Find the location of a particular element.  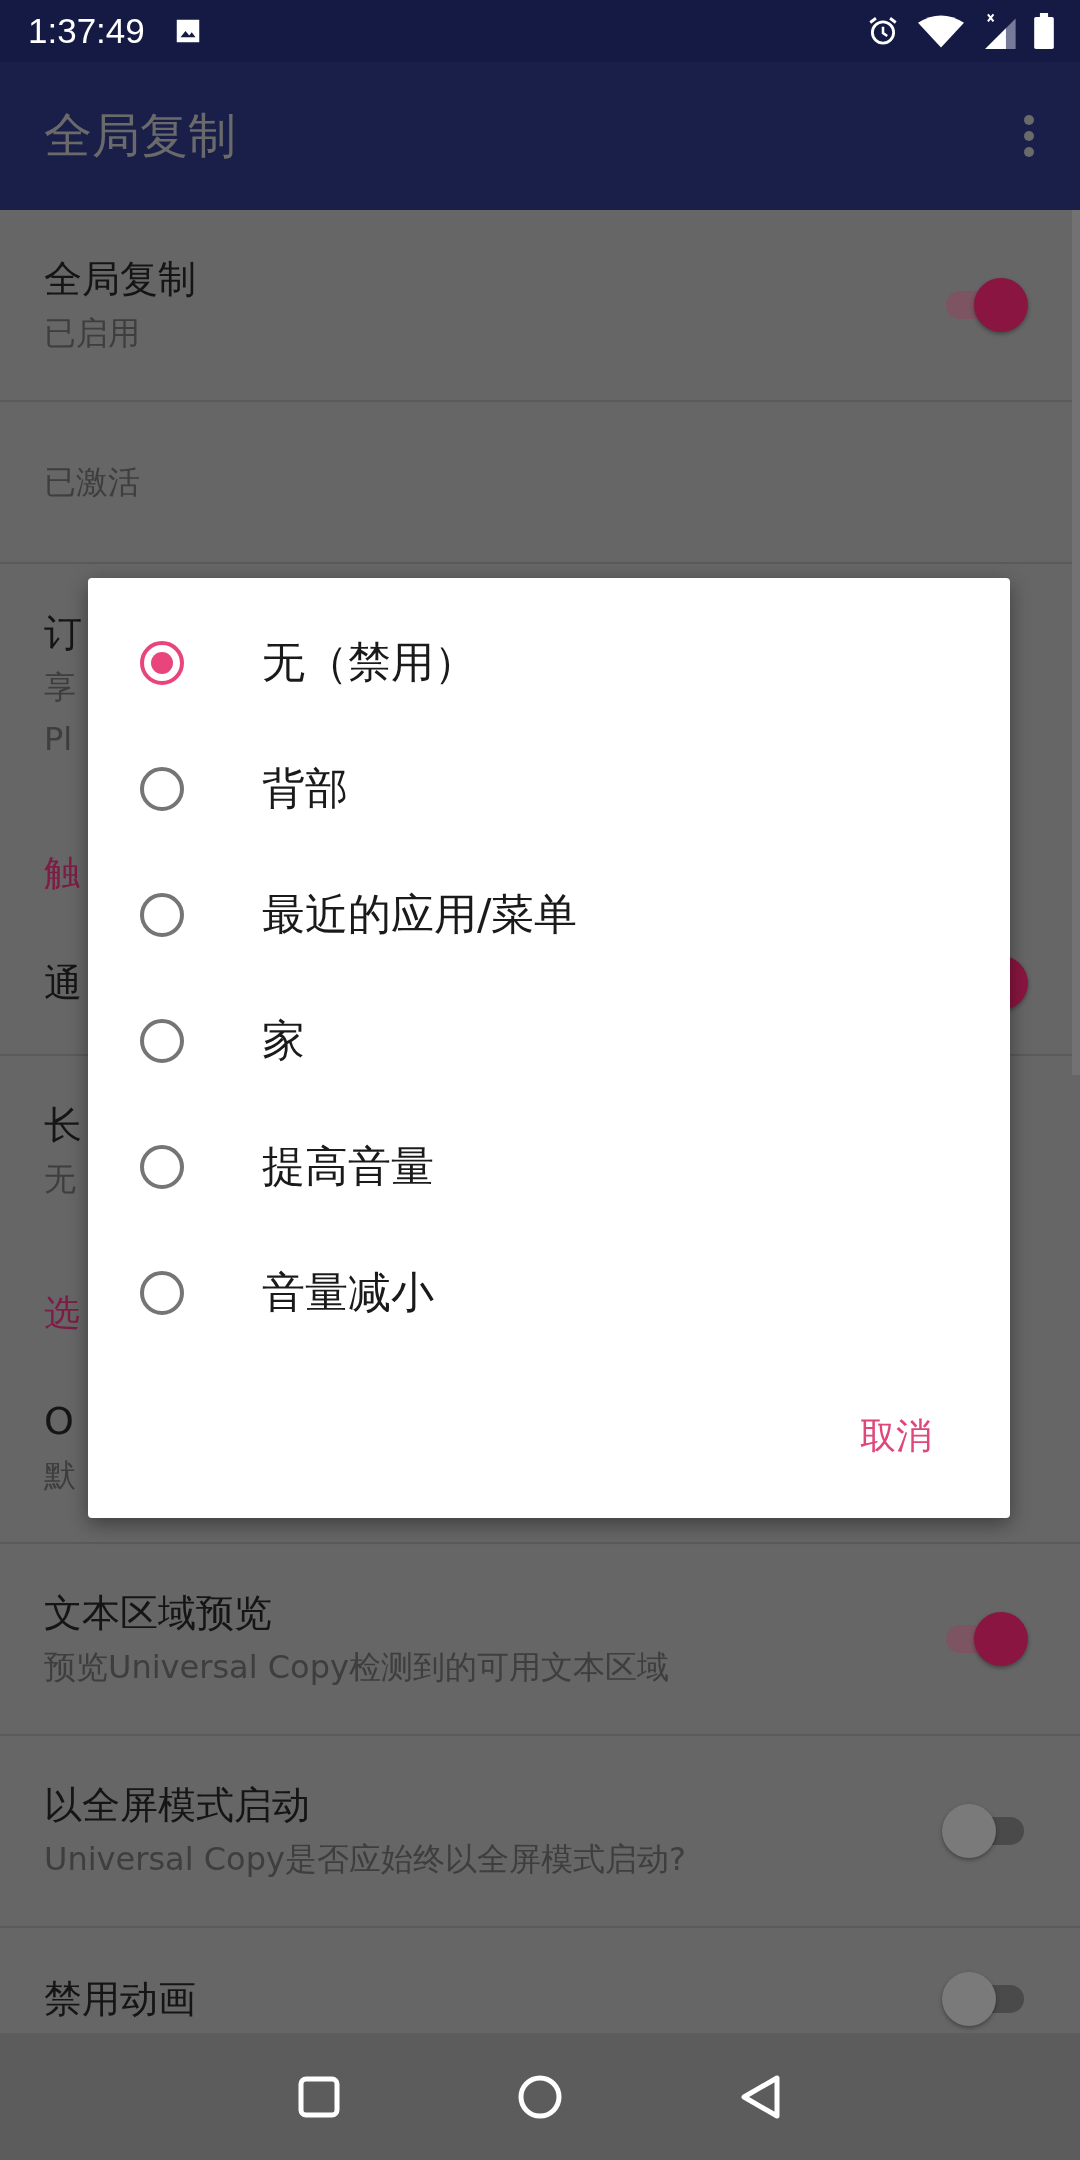

recents-icon is located at coordinates (319, 2096).